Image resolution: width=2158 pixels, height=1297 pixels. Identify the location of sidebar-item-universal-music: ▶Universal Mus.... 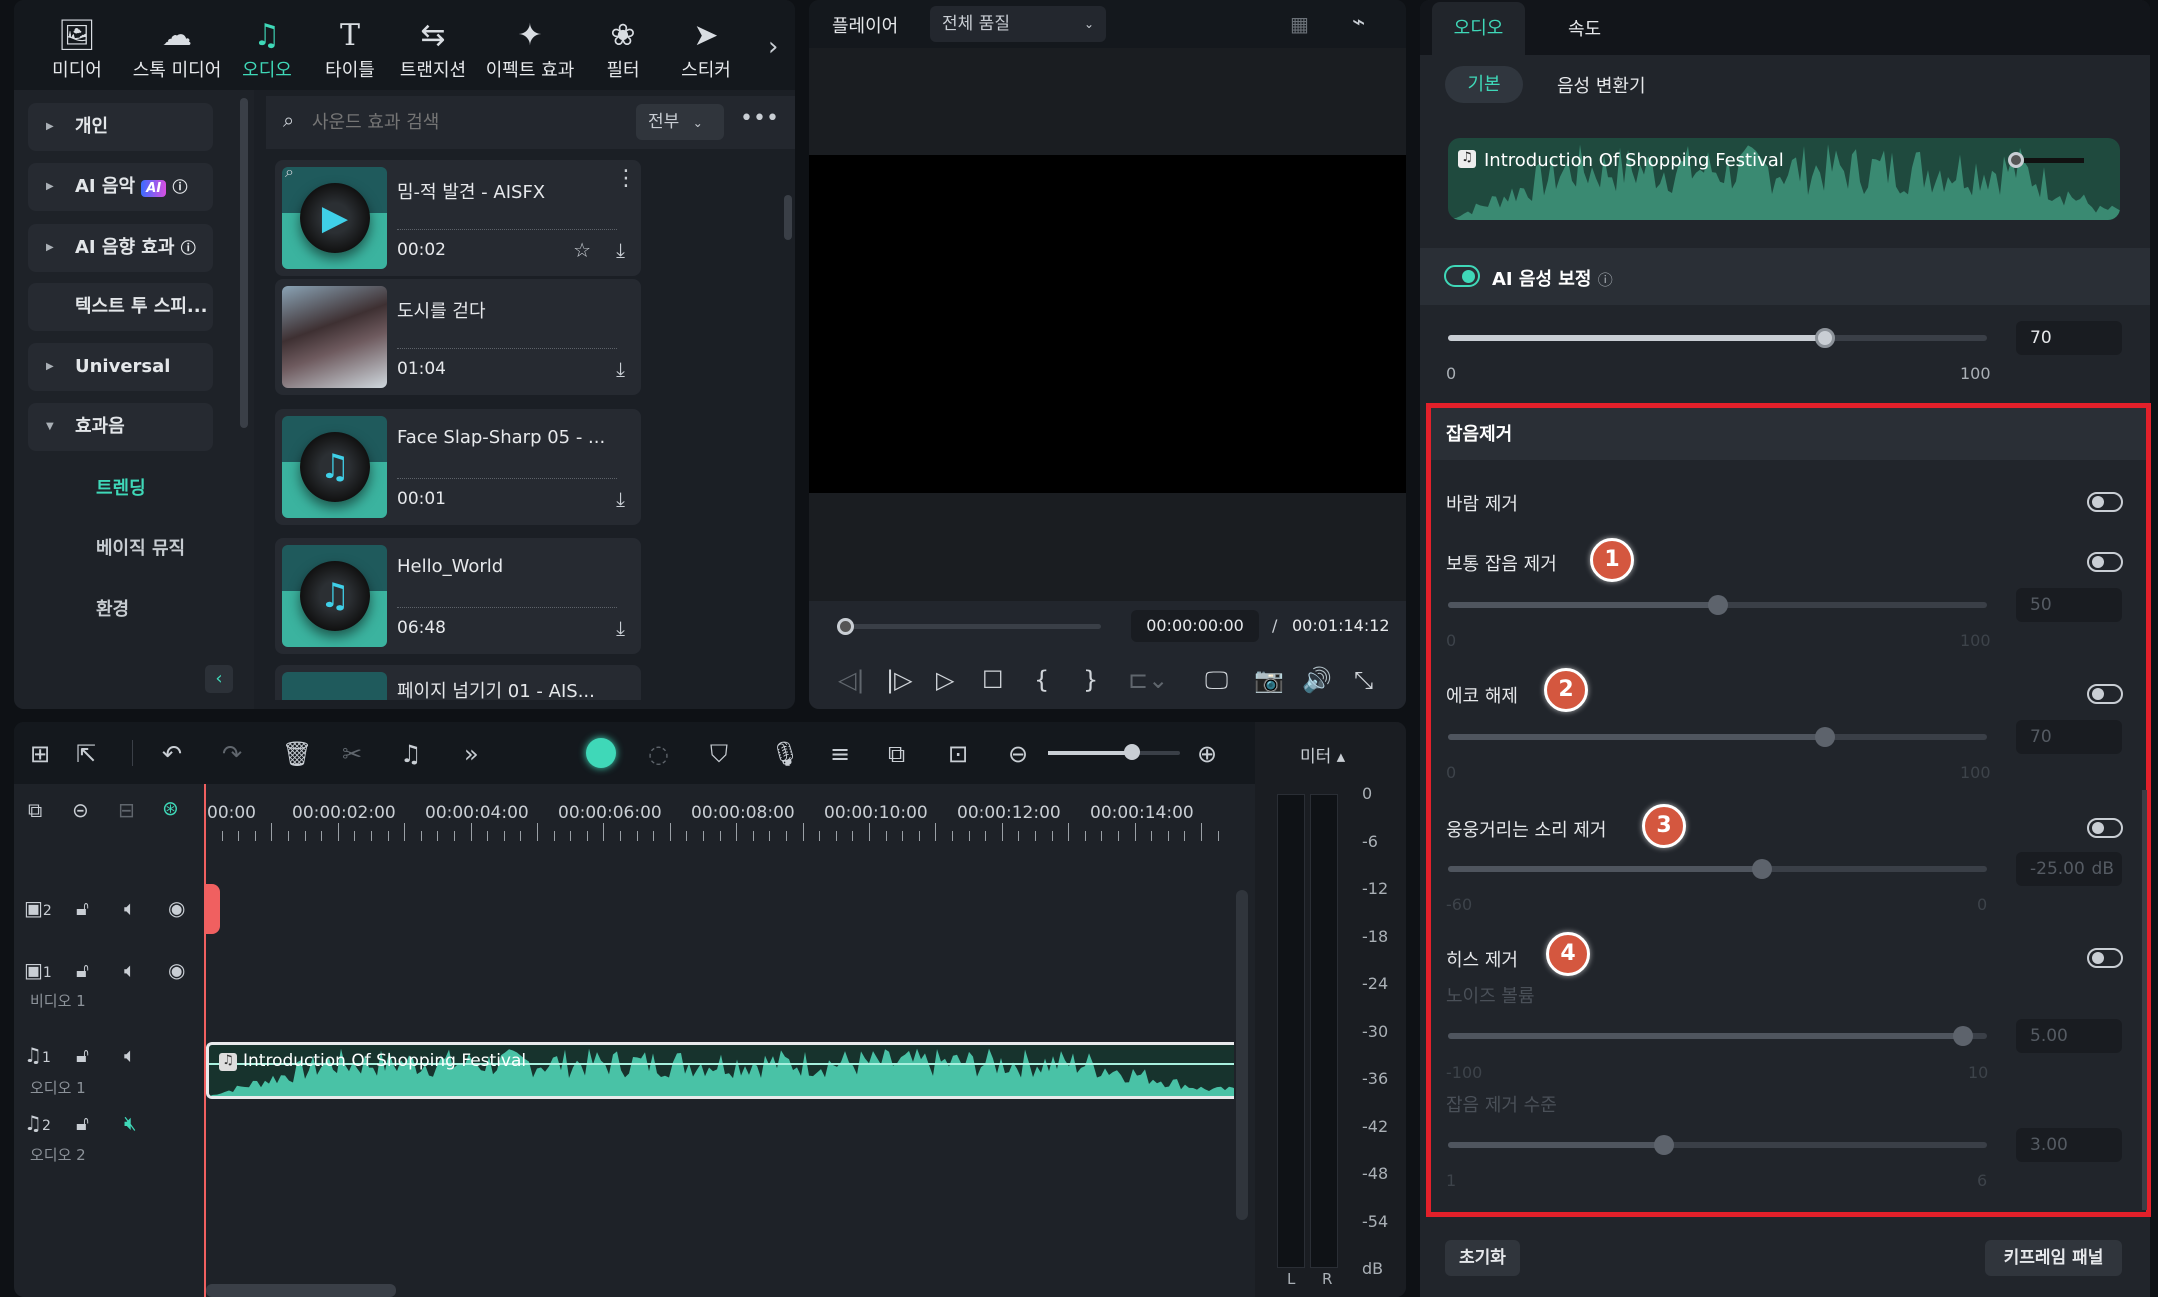
(120, 384).